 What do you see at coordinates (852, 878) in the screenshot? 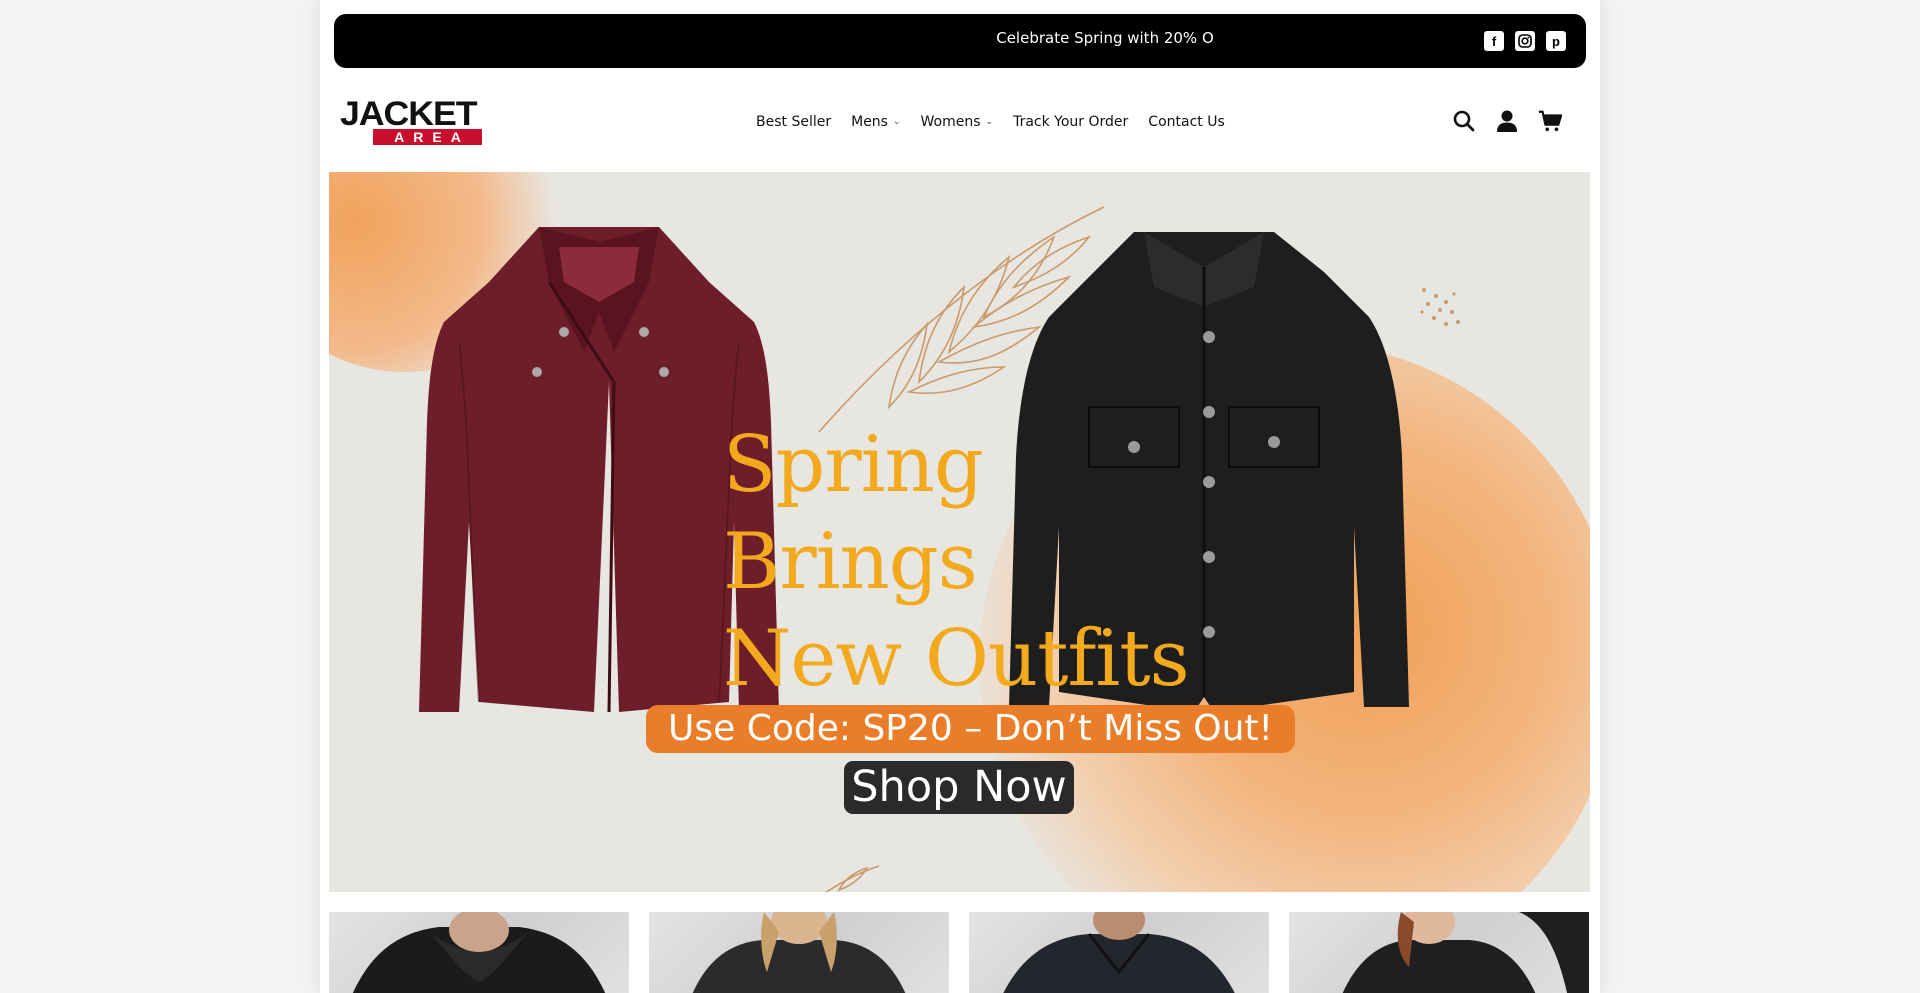
I see `leaf-illustration` at bounding box center [852, 878].